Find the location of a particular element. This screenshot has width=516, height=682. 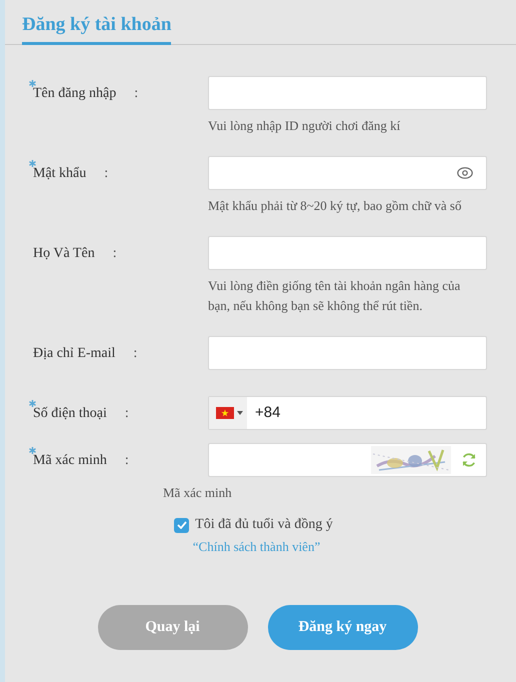

field-label: Tên đăng nhập is located at coordinates (74, 93).